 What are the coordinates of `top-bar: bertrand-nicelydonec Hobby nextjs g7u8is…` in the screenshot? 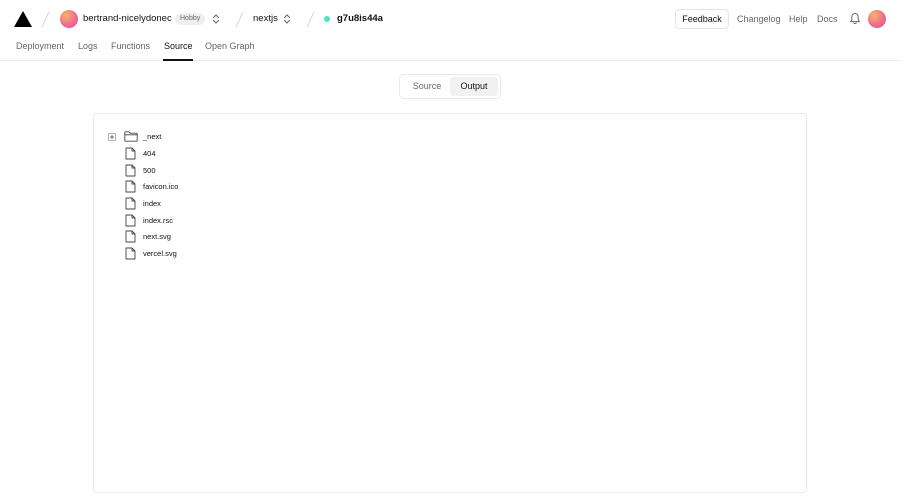 It's located at (450, 19).